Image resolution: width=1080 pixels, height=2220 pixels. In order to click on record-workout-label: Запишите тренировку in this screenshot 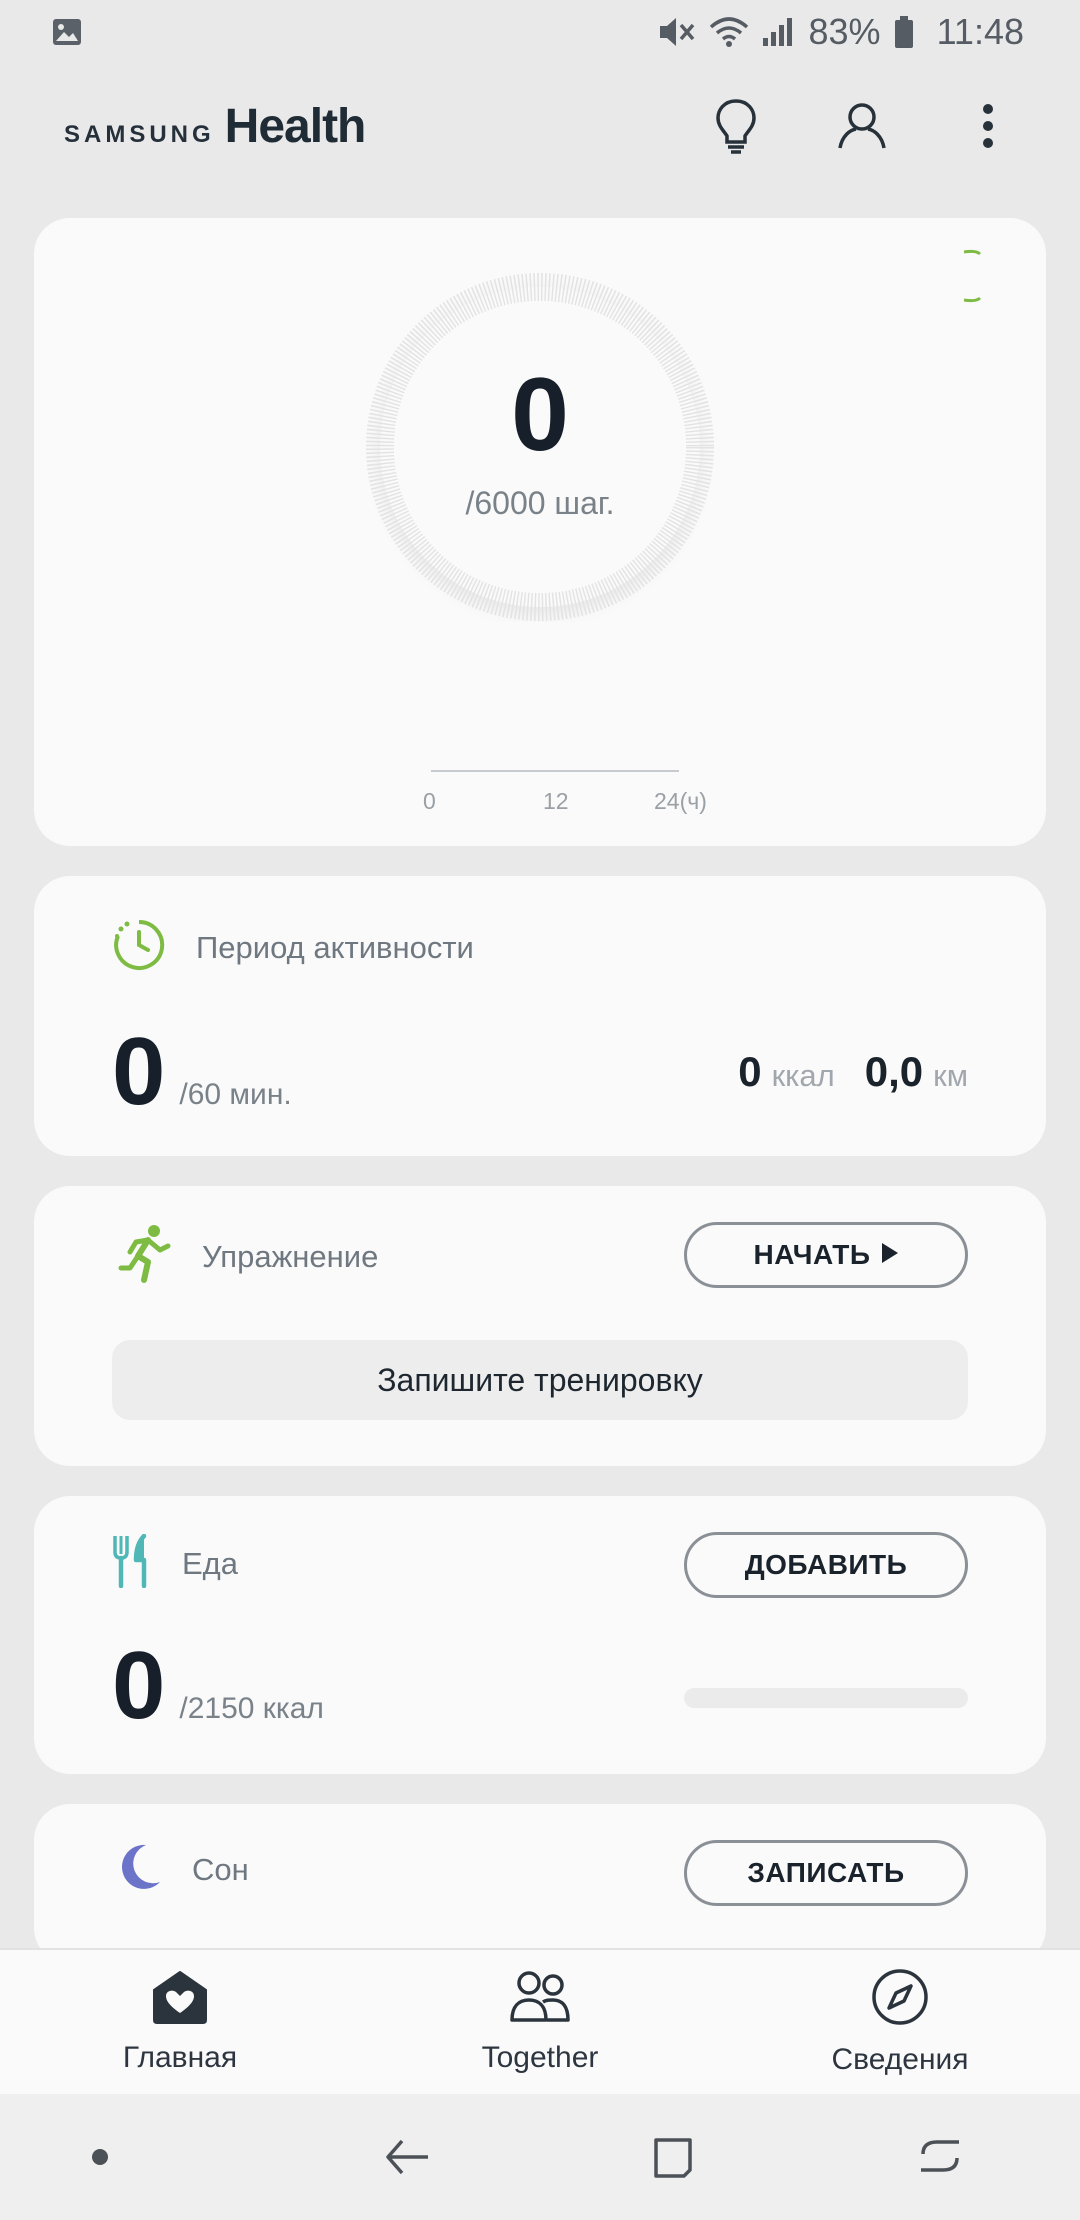, I will do `click(540, 1379)`.